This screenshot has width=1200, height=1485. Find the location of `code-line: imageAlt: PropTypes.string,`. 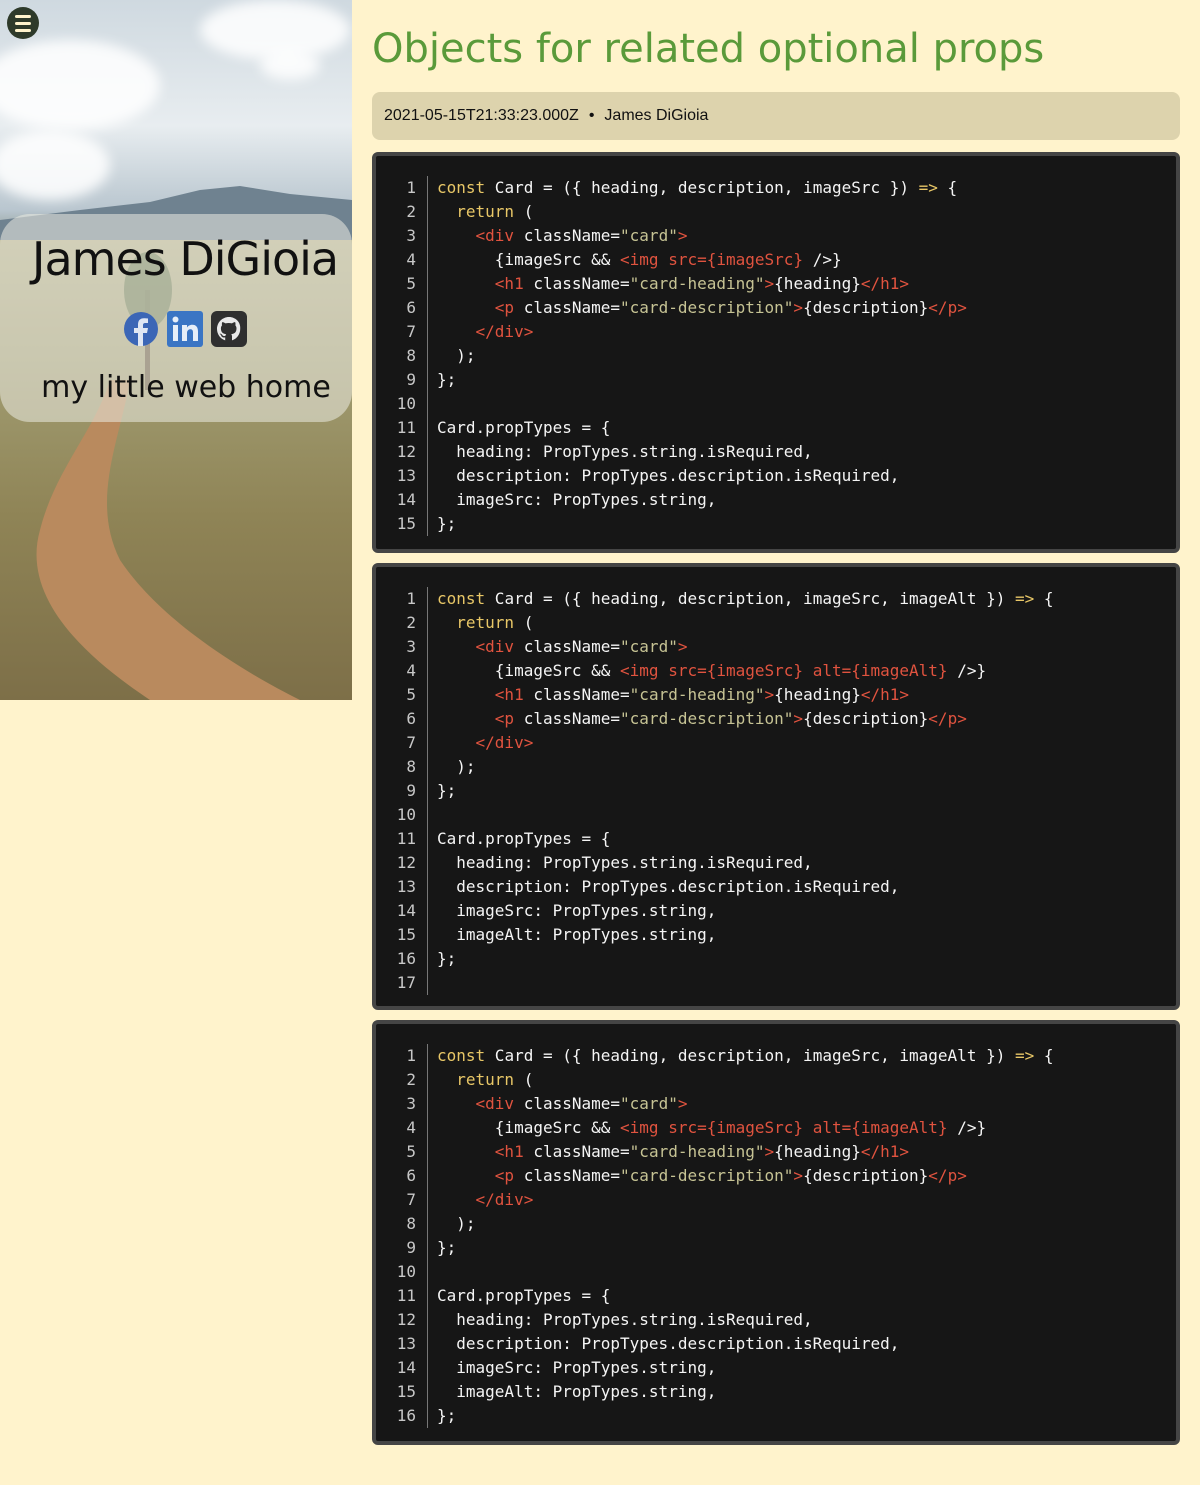

code-line: imageAlt: PropTypes.string, is located at coordinates (577, 934).